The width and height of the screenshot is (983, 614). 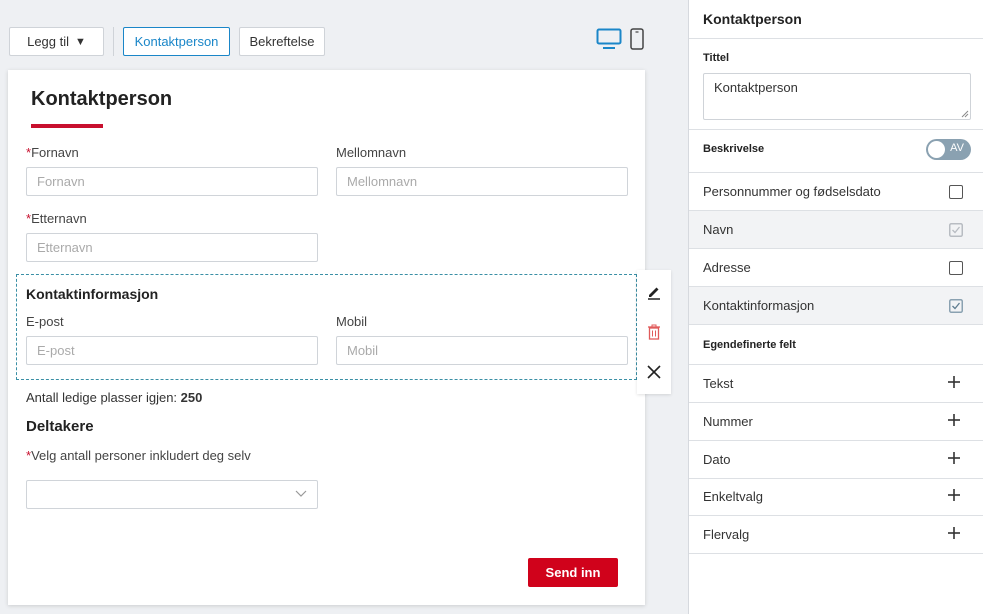 I want to click on toggle-knob, so click(x=936, y=149).